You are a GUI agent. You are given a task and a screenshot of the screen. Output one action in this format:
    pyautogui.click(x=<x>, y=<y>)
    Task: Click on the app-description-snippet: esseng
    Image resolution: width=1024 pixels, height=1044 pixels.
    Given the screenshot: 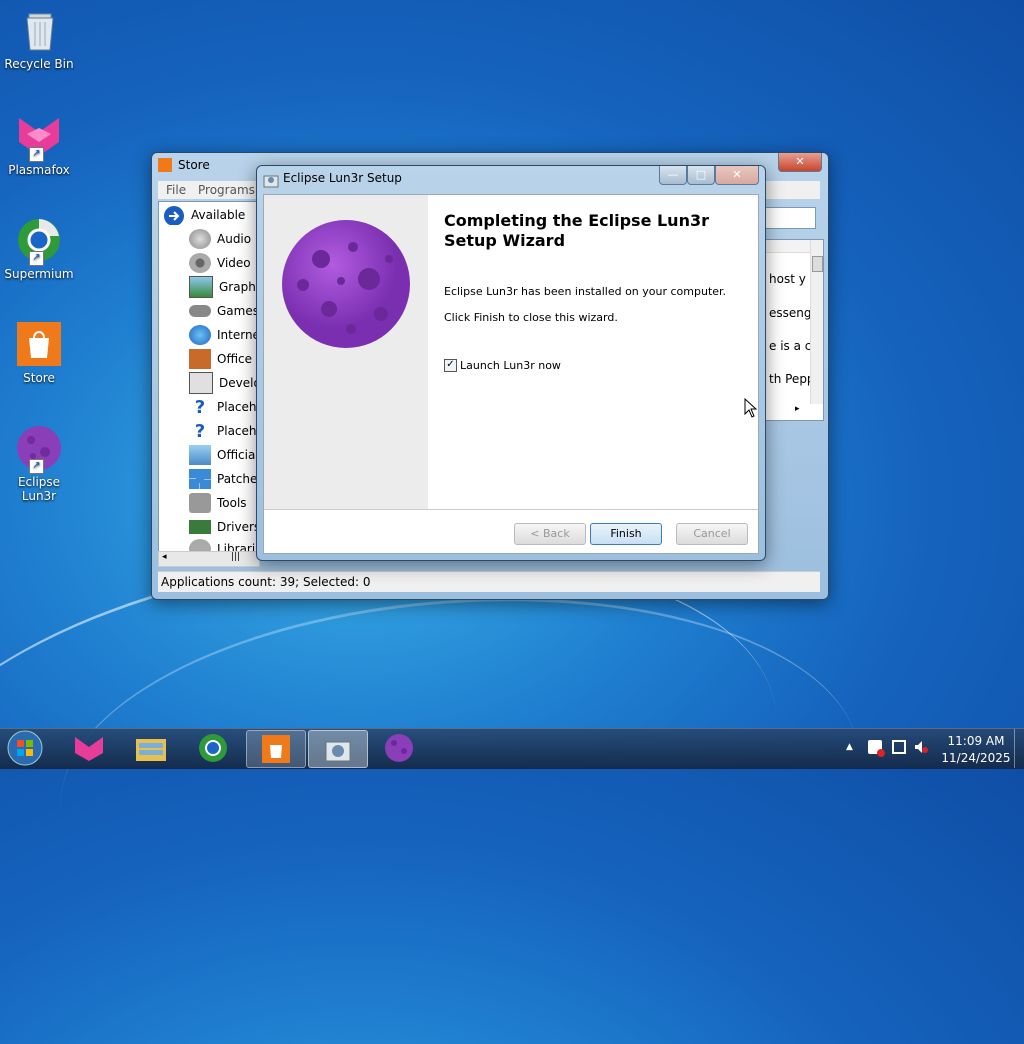 What is the action you would take?
    pyautogui.click(x=790, y=313)
    